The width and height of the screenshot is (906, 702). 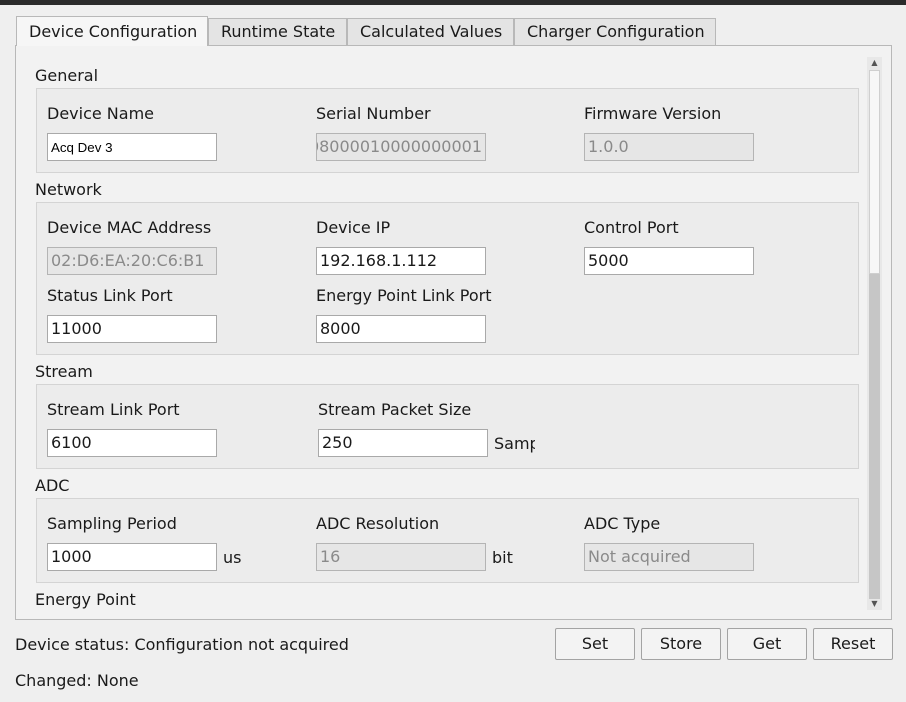 I want to click on adc-resolution-unit: bit, so click(x=502, y=557).